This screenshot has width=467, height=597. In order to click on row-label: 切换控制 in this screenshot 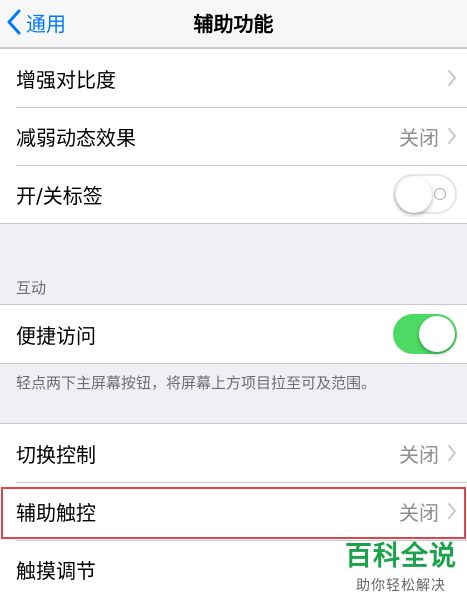, I will do `click(56, 454)`.